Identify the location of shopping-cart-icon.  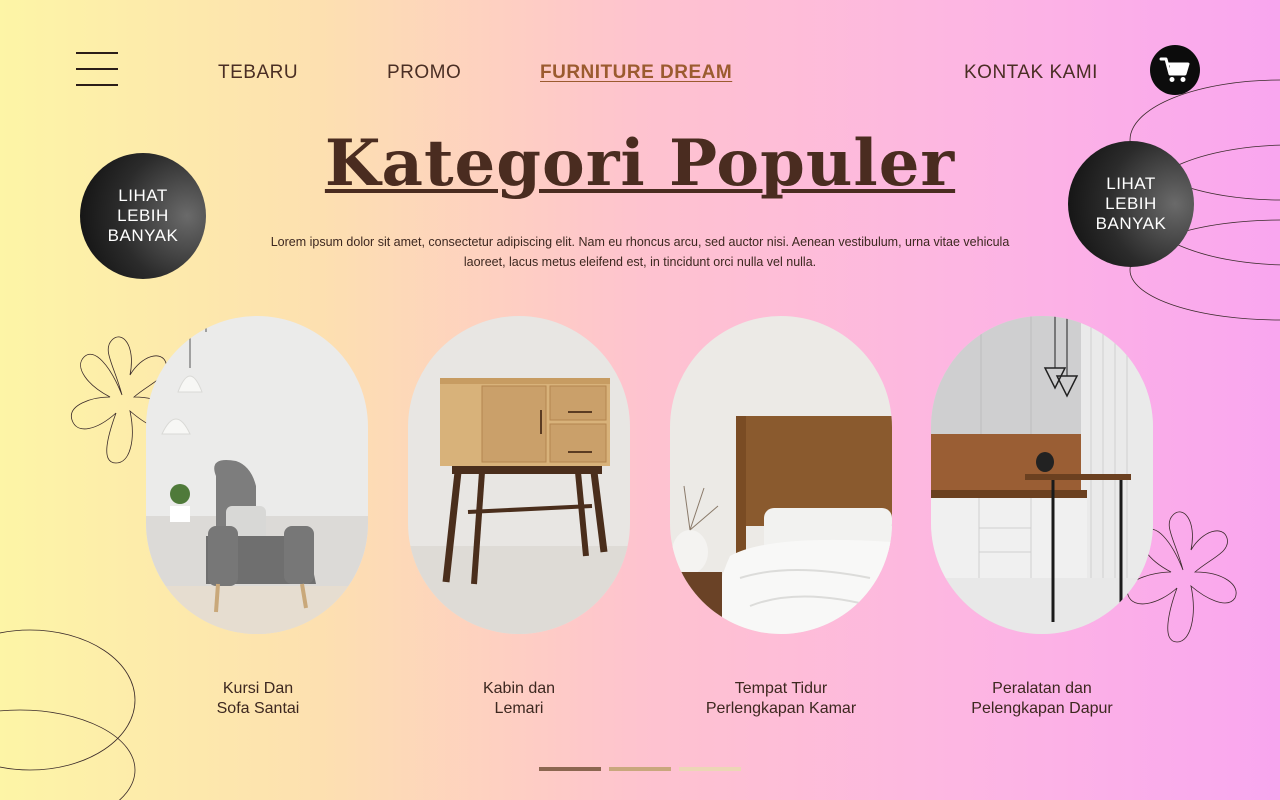
(1174, 69).